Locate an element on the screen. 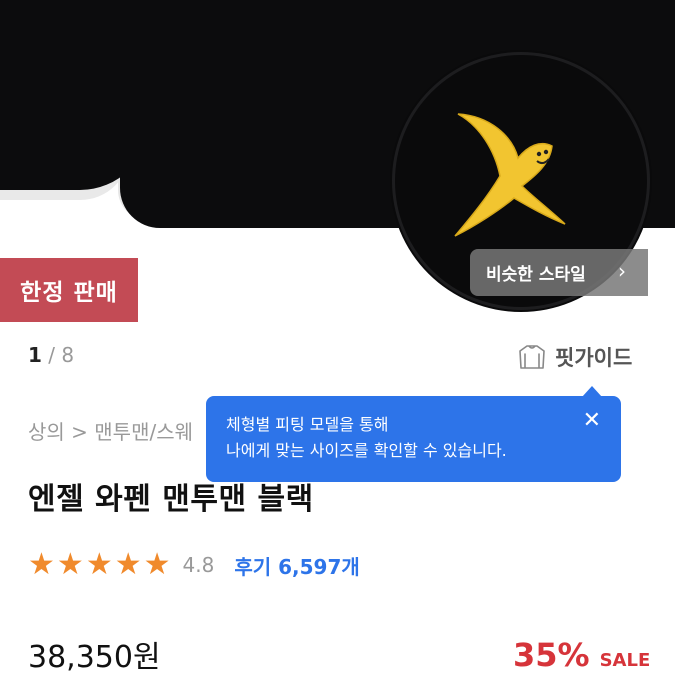 Image resolution: width=675 pixels, height=675 pixels. tooltip-line-1: 체형별 피팅 모델을 통해 is located at coordinates (307, 424).